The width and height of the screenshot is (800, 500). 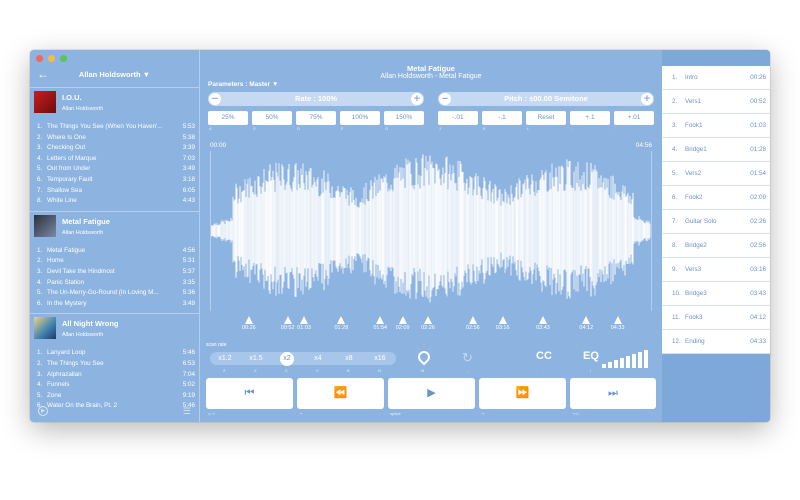 I want to click on key-hint: A, so click(x=210, y=128).